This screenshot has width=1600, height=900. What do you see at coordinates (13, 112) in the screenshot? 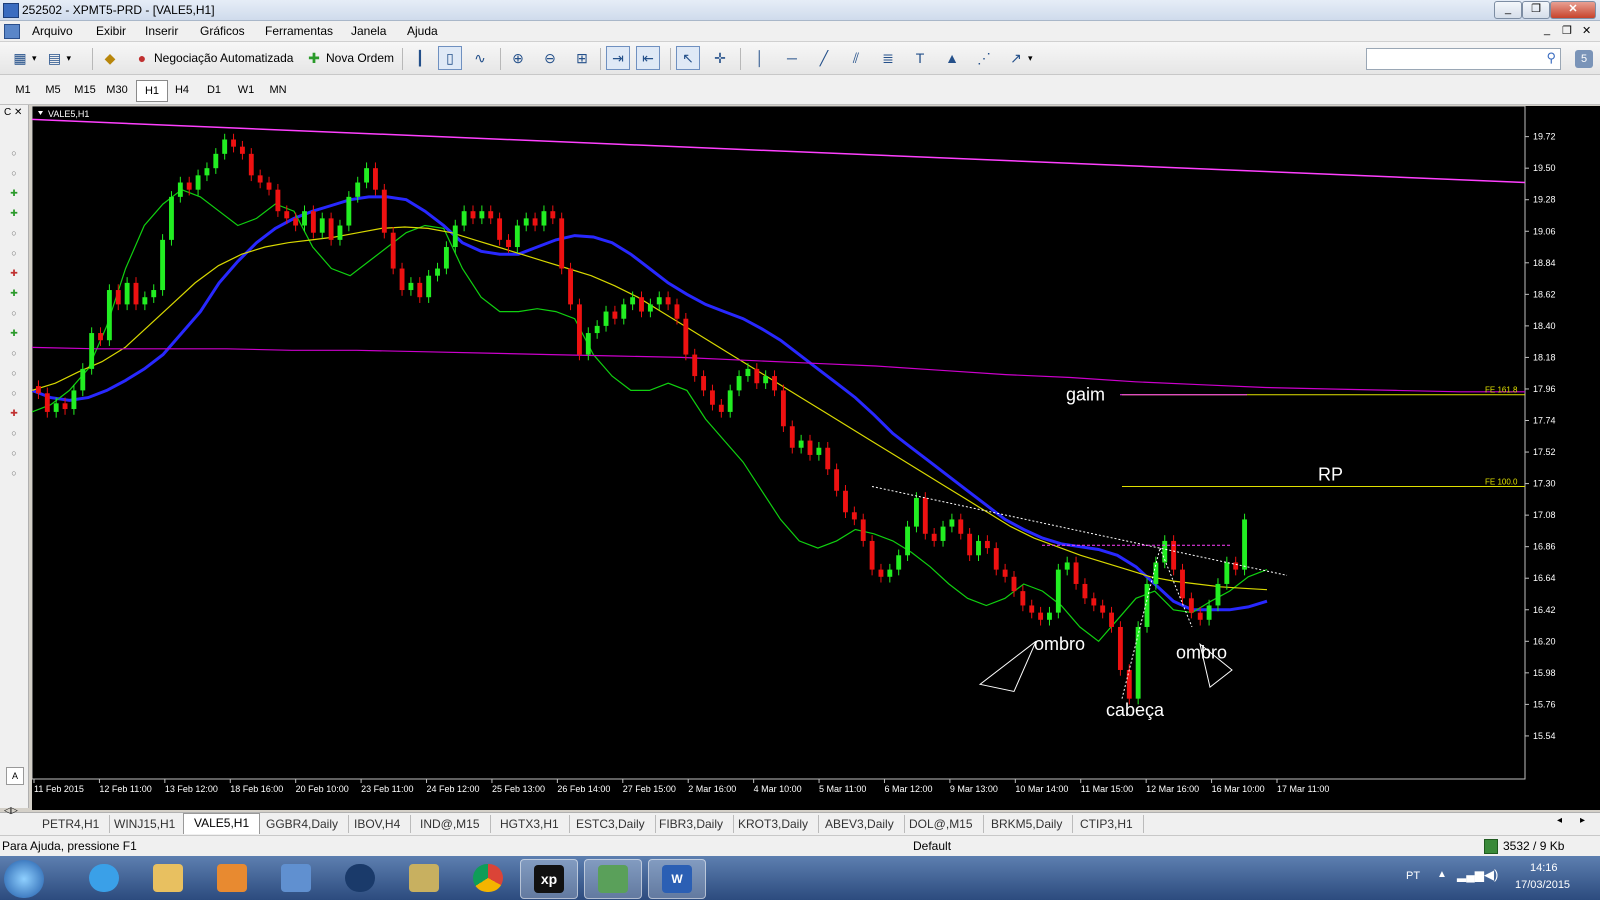
I see `panel-close-icon: C ✕` at bounding box center [13, 112].